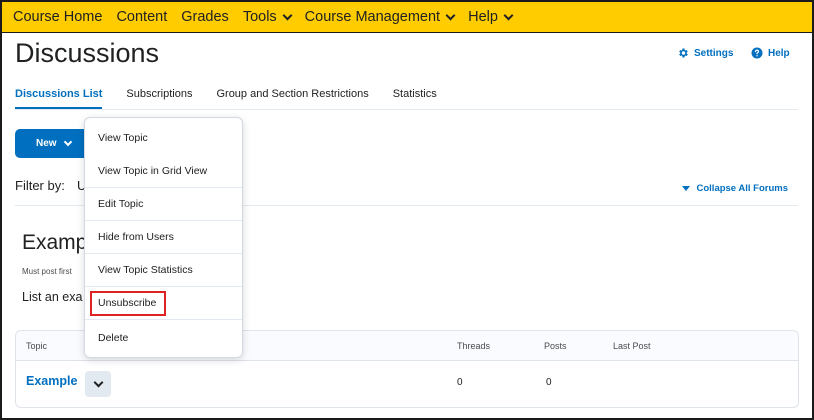  What do you see at coordinates (757, 53) in the screenshot?
I see `question-circle-icon` at bounding box center [757, 53].